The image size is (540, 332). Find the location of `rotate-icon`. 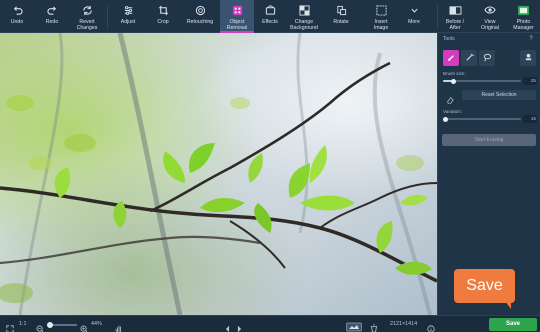

rotate-icon is located at coordinates (341, 10).